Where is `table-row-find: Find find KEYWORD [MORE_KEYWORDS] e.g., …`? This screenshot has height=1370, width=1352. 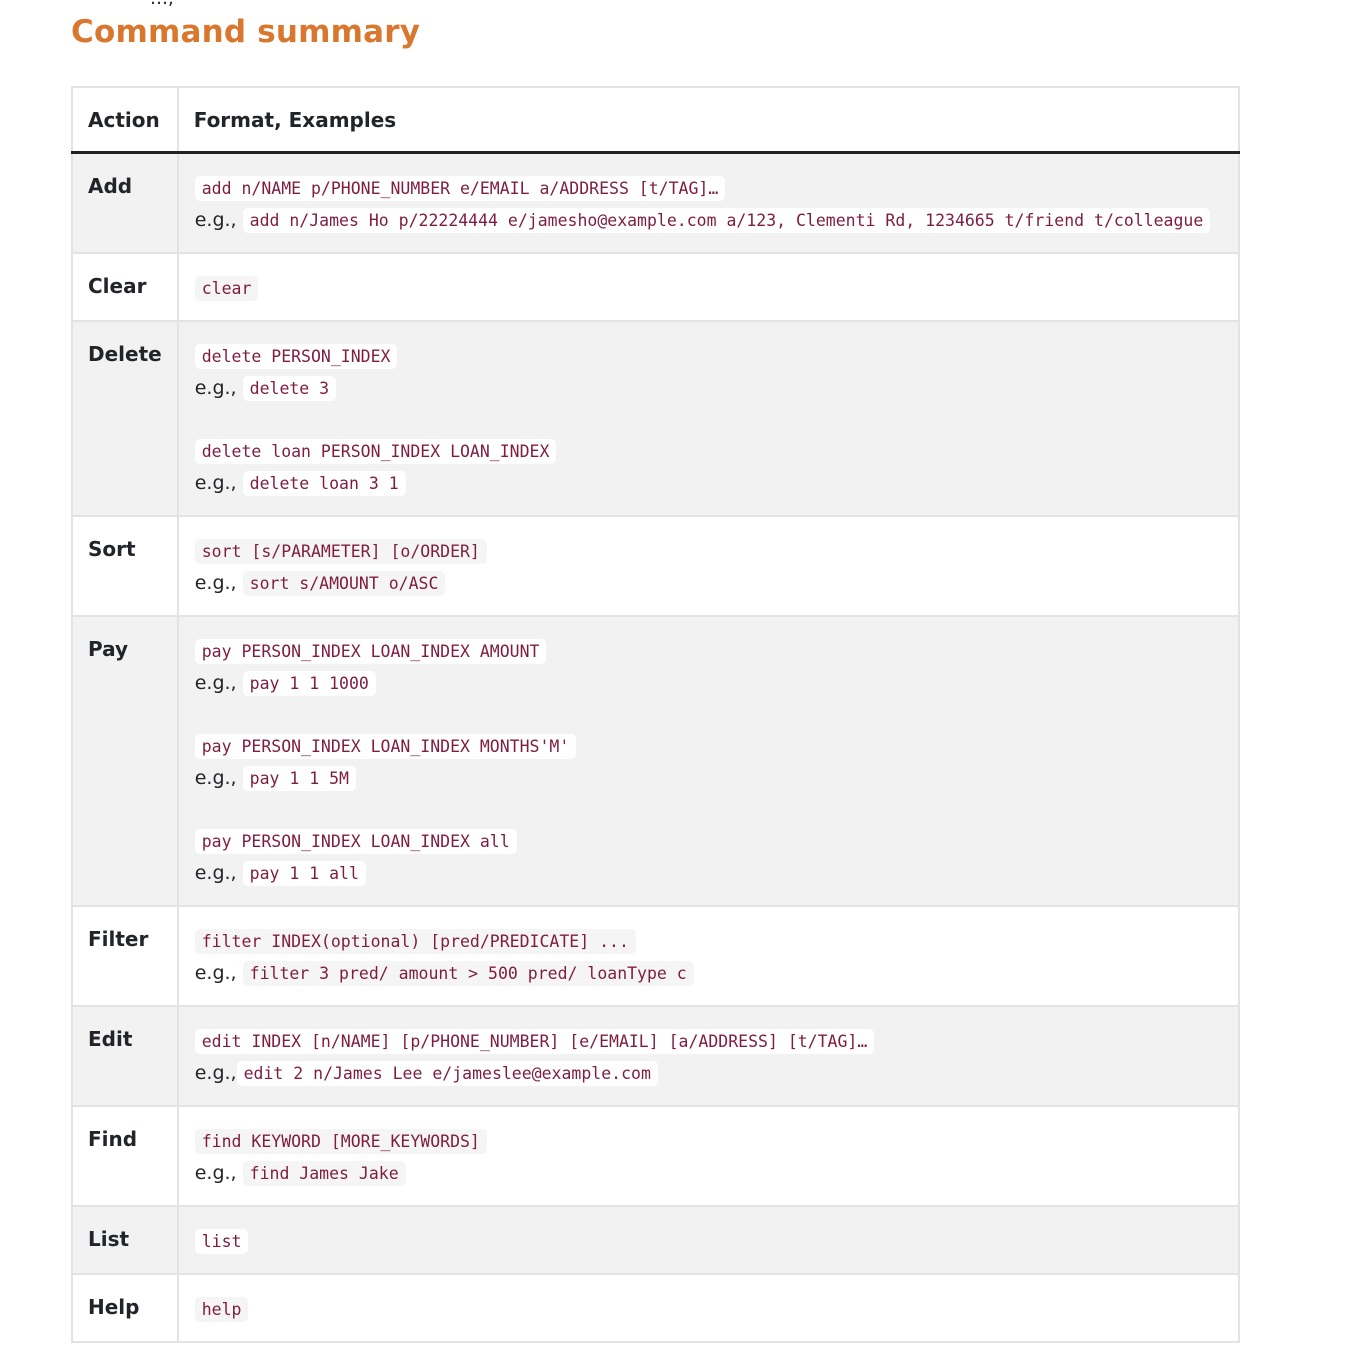 table-row-find: Find find KEYWORD [MORE_KEYWORDS] e.g., … is located at coordinates (656, 1156).